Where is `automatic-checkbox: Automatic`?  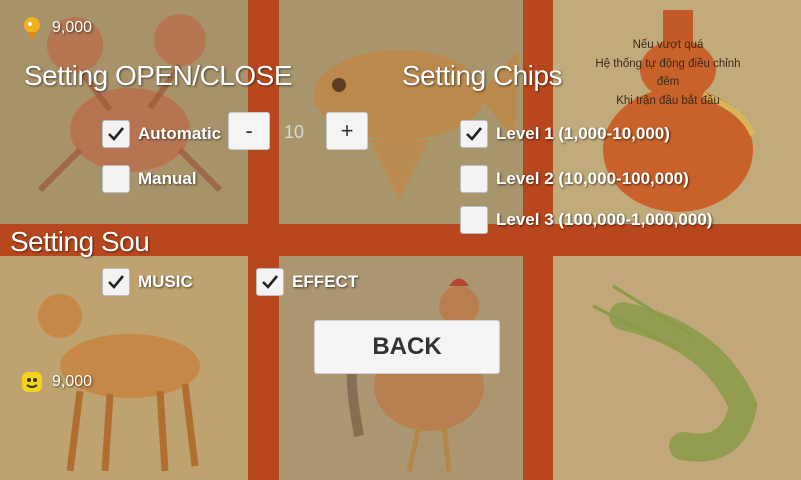 automatic-checkbox: Automatic is located at coordinates (161, 134).